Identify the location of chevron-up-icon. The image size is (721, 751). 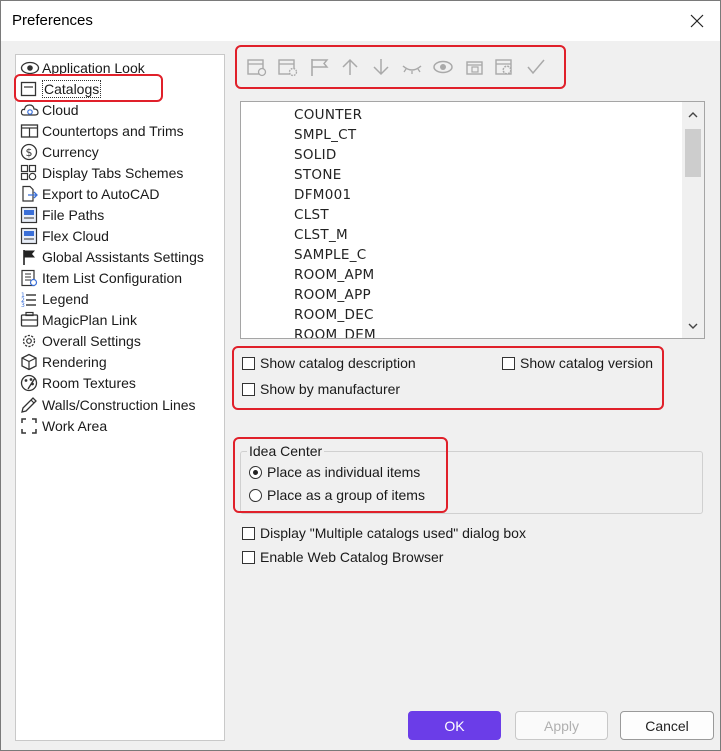
(693, 115).